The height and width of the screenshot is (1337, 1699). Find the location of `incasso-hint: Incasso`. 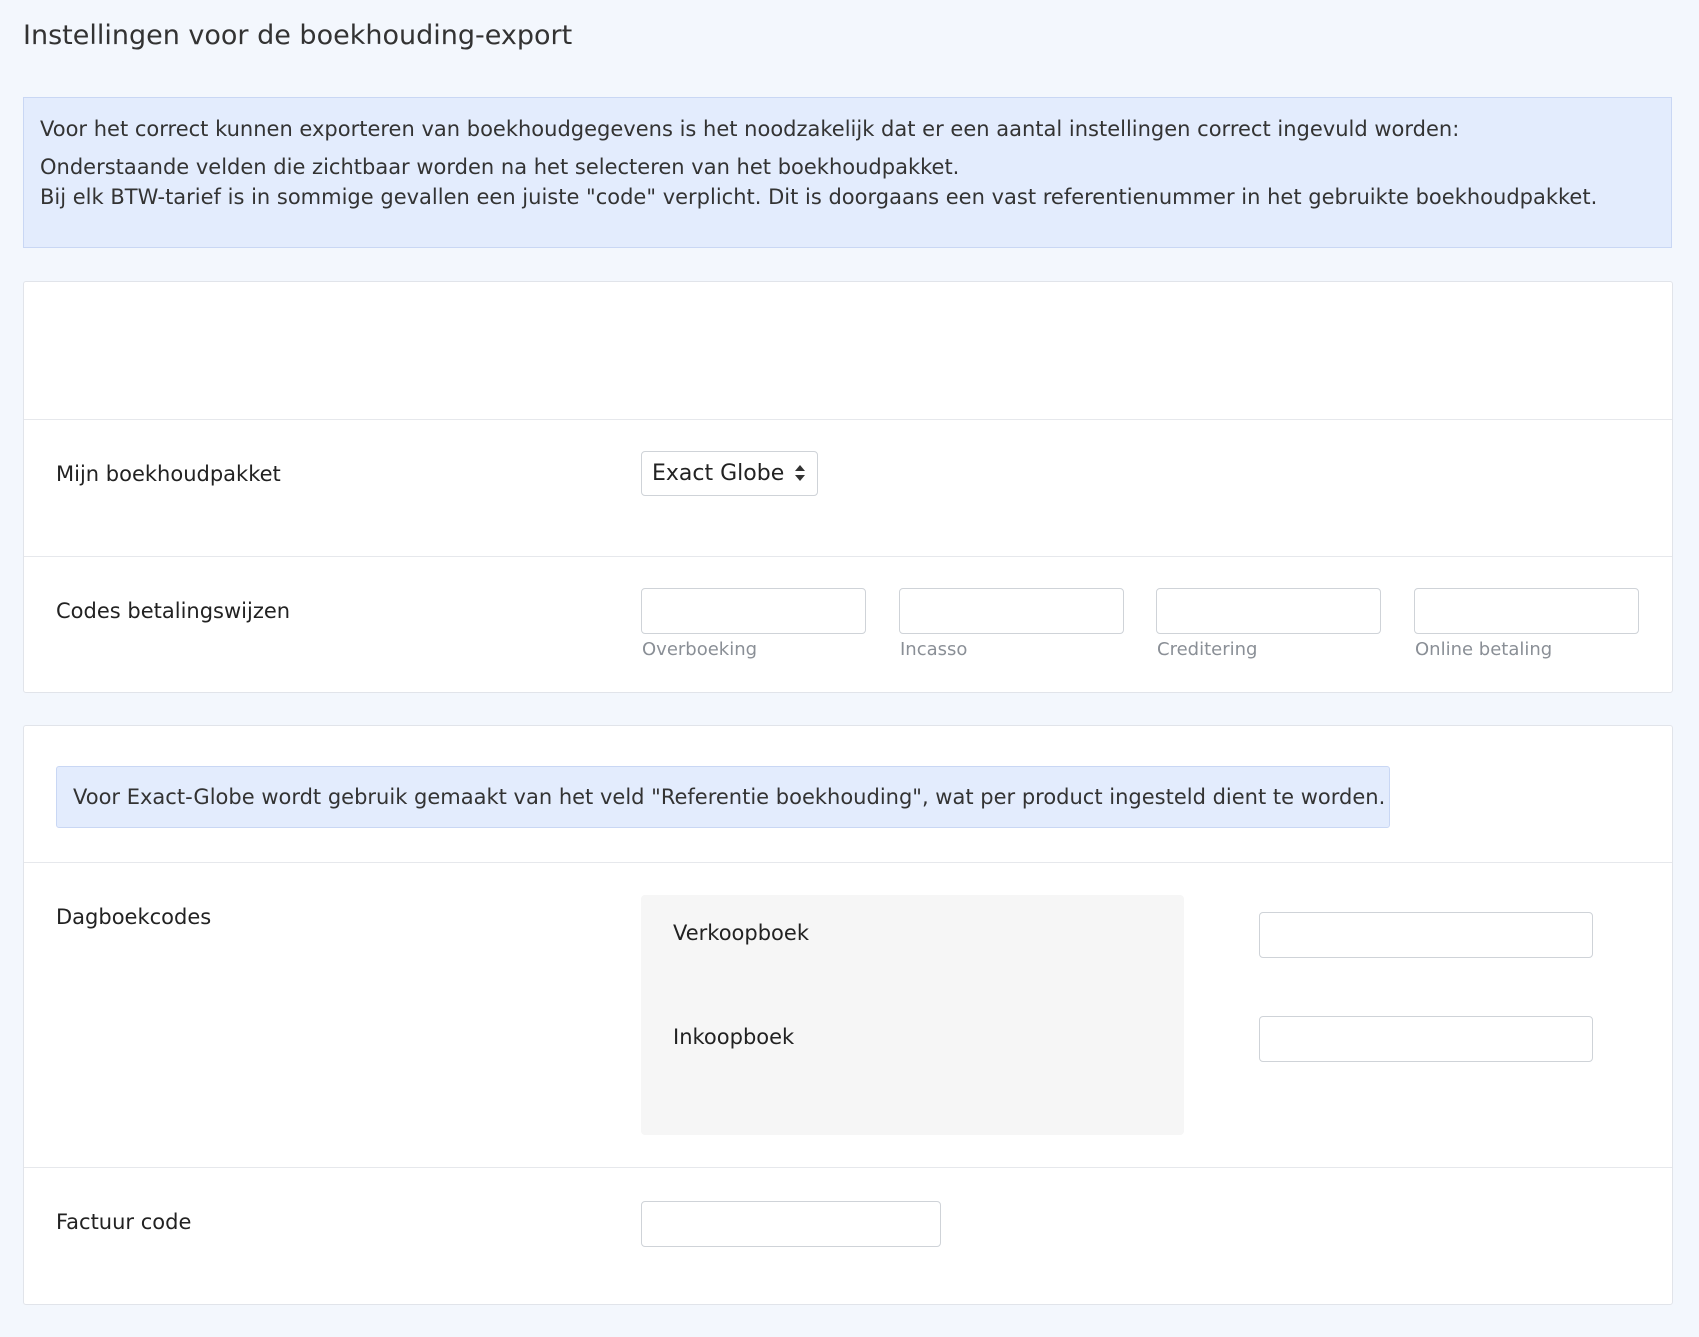

incasso-hint: Incasso is located at coordinates (934, 649).